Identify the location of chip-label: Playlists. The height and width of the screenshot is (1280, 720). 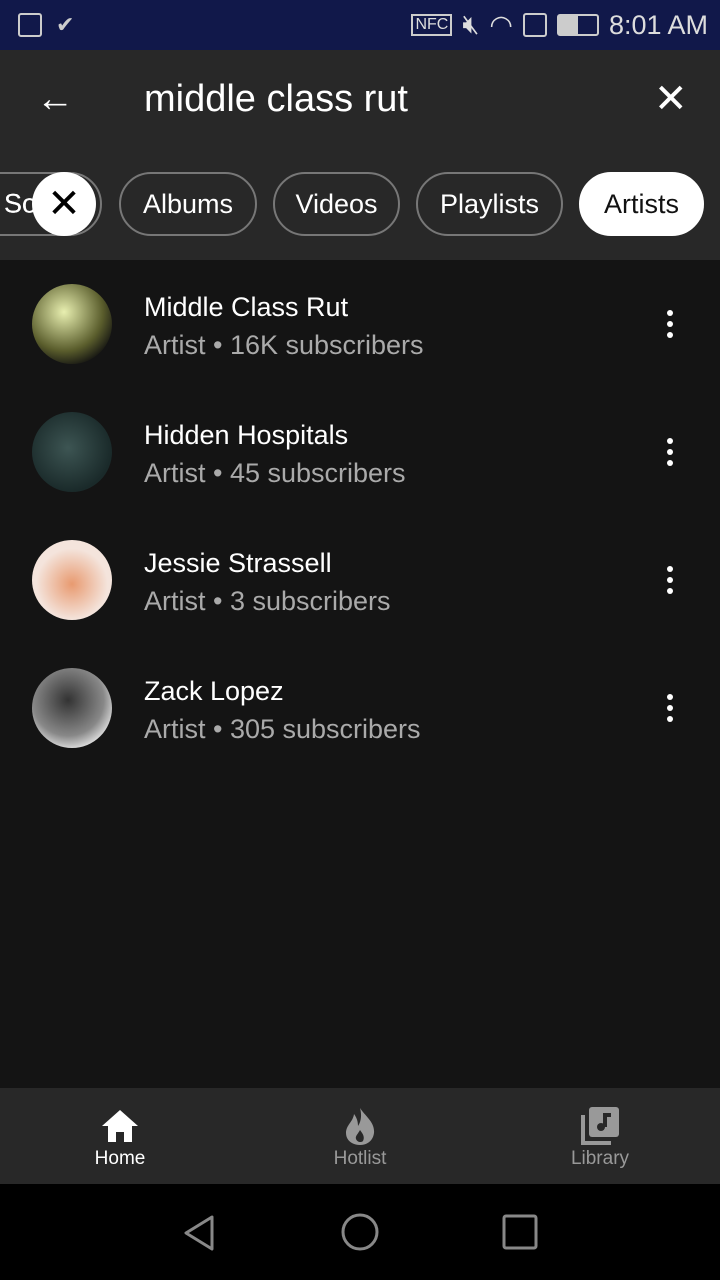
(489, 203).